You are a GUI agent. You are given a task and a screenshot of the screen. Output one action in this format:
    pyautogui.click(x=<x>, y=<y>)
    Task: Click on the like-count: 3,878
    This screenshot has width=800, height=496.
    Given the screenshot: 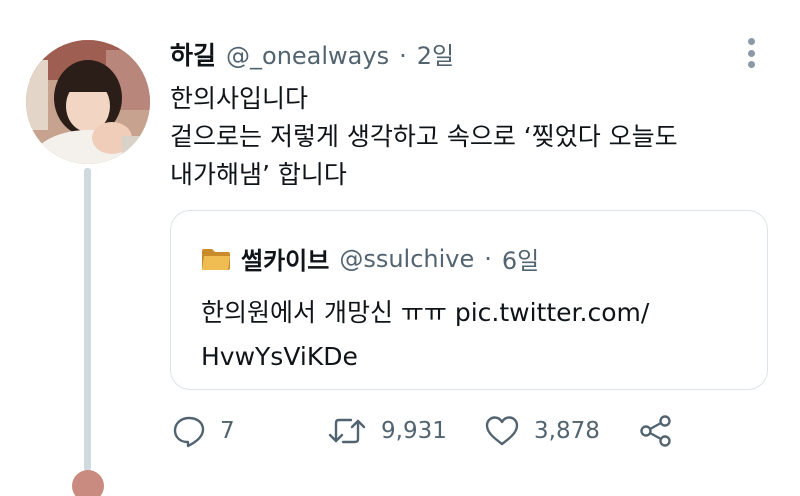 What is the action you would take?
    pyautogui.click(x=567, y=431)
    